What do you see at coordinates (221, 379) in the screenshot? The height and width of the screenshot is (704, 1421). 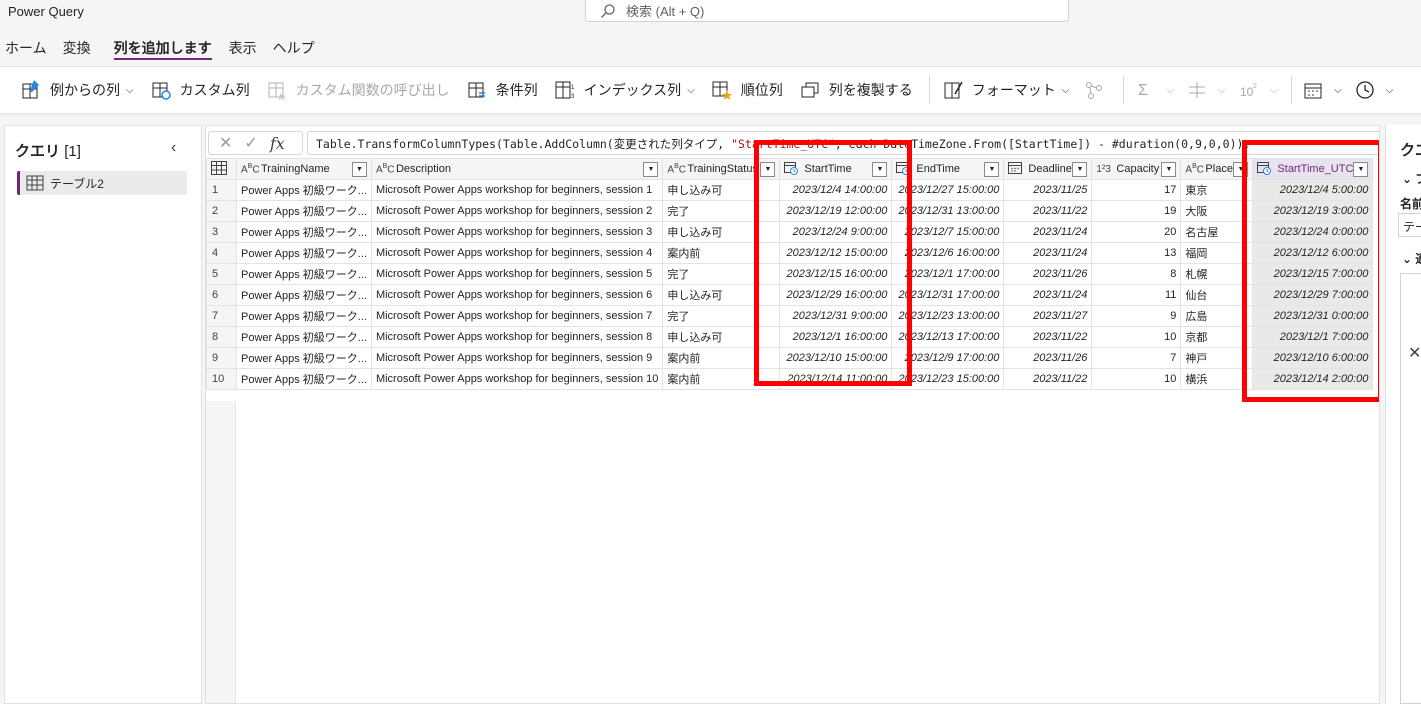 I see `row-number: 10` at bounding box center [221, 379].